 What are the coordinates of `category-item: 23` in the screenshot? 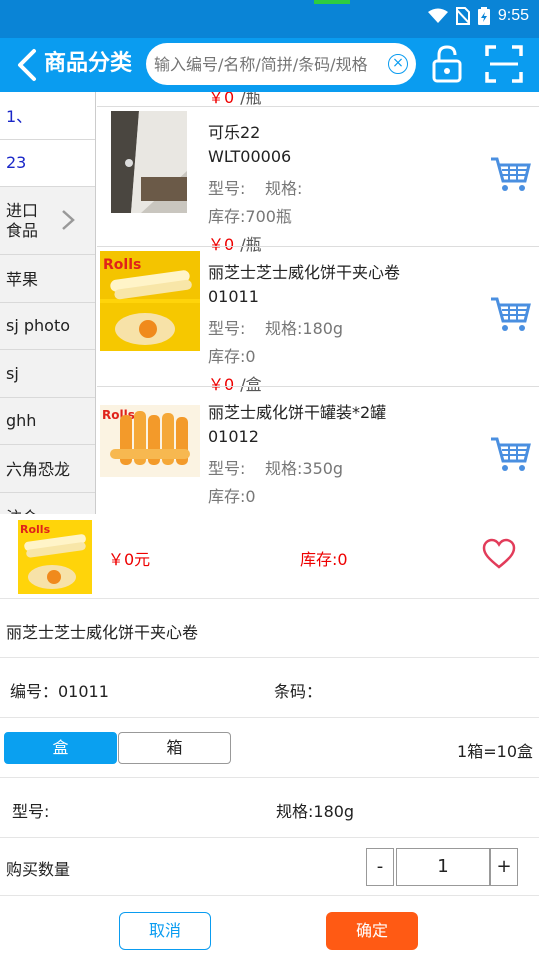 It's located at (47, 163).